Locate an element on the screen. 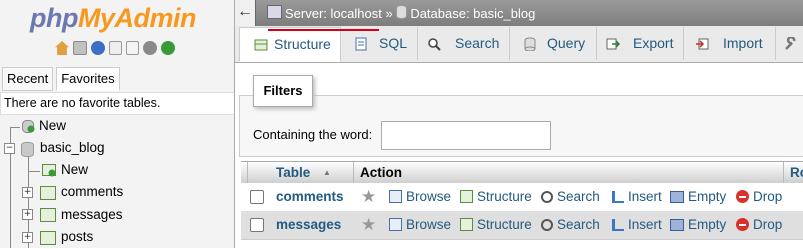  table-name-link: messages is located at coordinates (308, 225).